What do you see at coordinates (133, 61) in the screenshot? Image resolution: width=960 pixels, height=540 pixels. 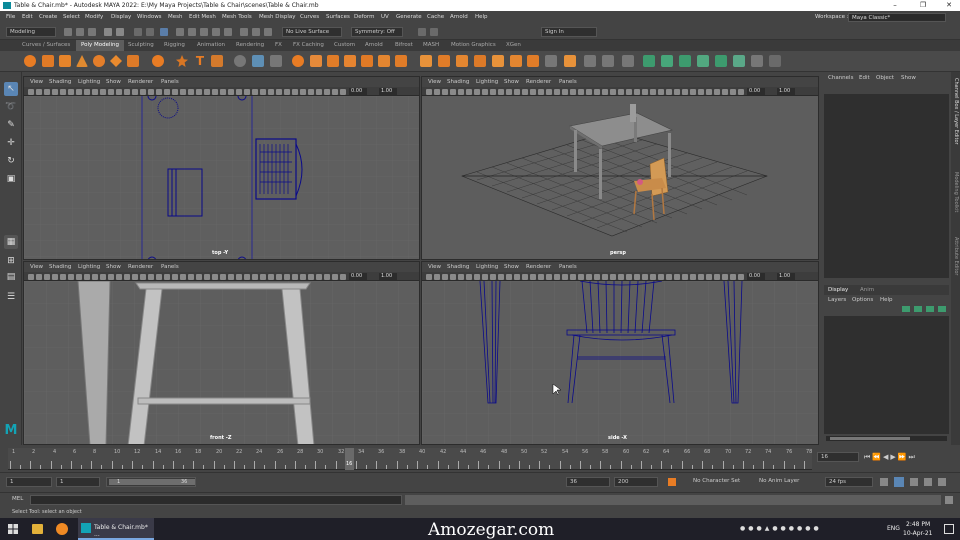 I see `poly-disc-icon` at bounding box center [133, 61].